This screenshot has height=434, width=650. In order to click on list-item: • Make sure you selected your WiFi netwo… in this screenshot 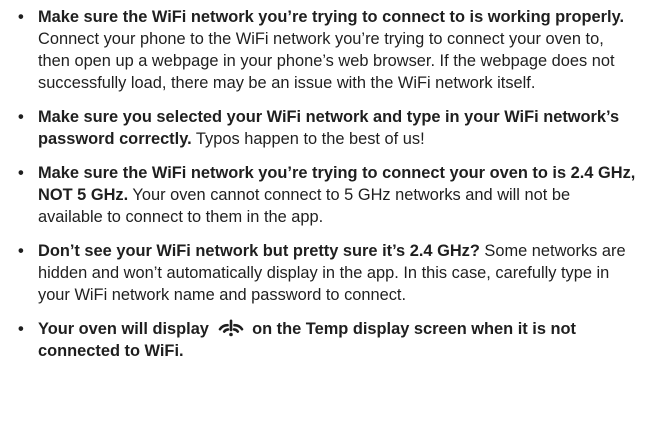, I will do `click(326, 128)`.